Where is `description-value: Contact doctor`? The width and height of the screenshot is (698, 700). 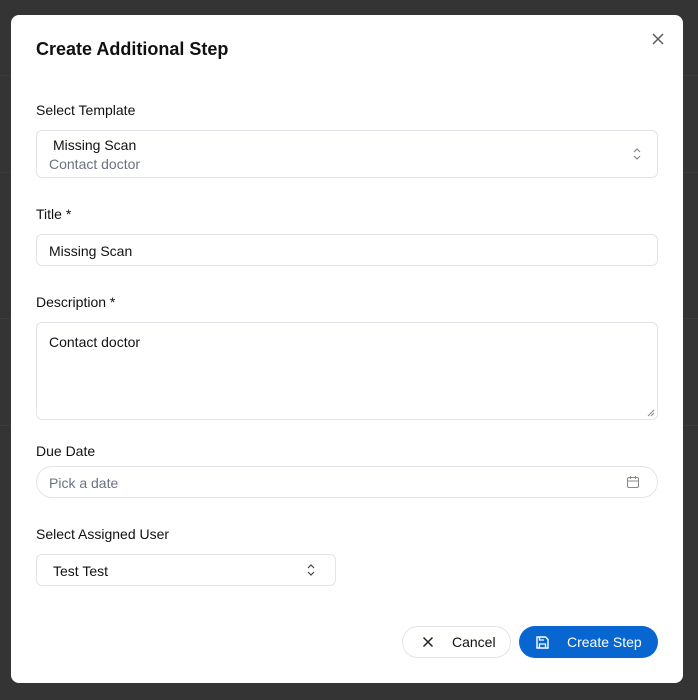
description-value: Contact doctor is located at coordinates (95, 342).